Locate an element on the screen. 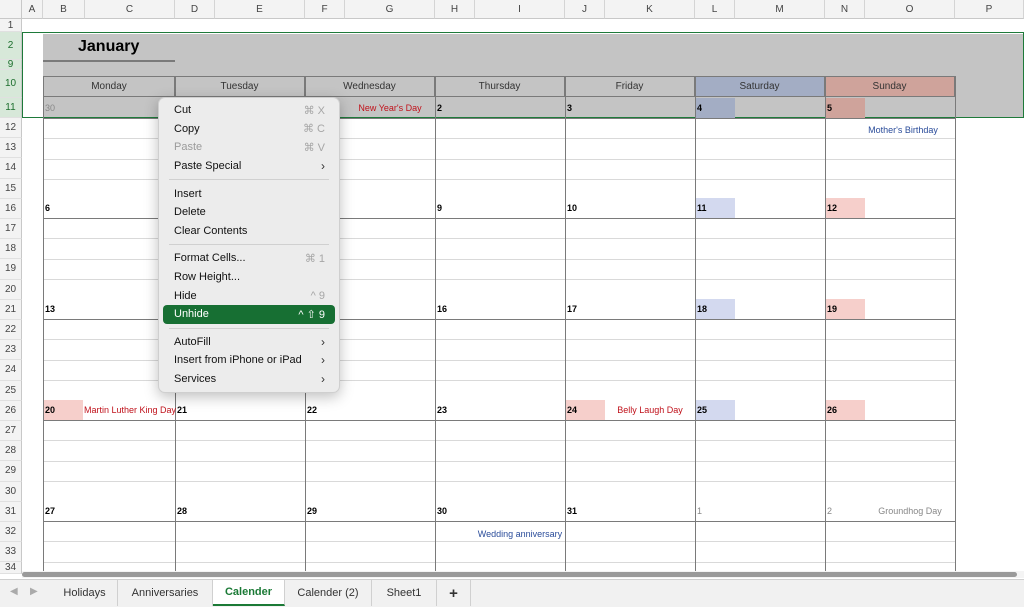 The width and height of the screenshot is (1024, 607). menu-item-label: Insert from iPhone or iPad is located at coordinates (238, 360).